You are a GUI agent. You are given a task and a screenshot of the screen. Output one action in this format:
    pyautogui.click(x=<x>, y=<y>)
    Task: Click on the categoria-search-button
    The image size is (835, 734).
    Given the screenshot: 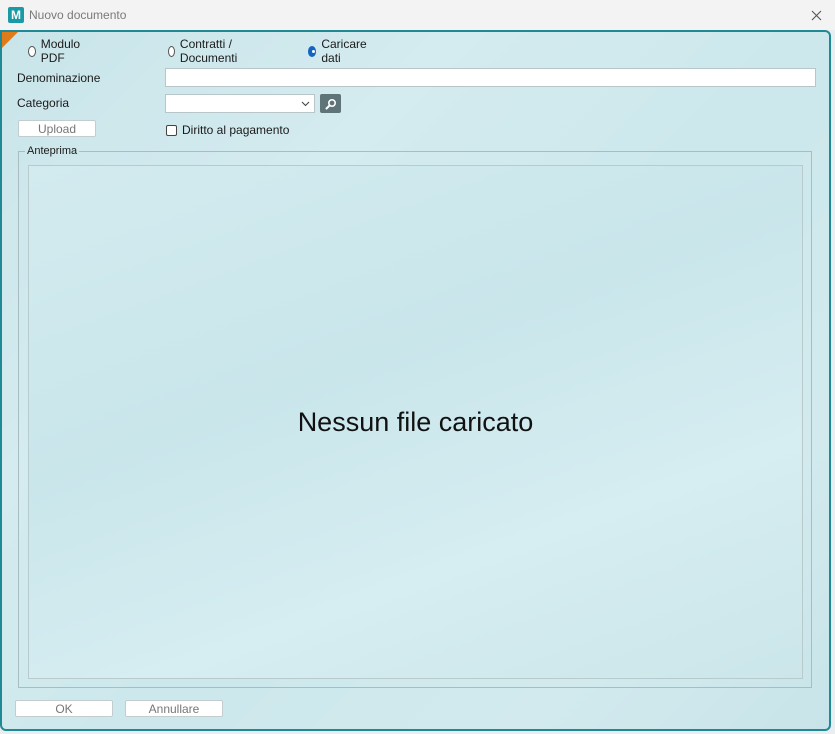 What is the action you would take?
    pyautogui.click(x=330, y=103)
    